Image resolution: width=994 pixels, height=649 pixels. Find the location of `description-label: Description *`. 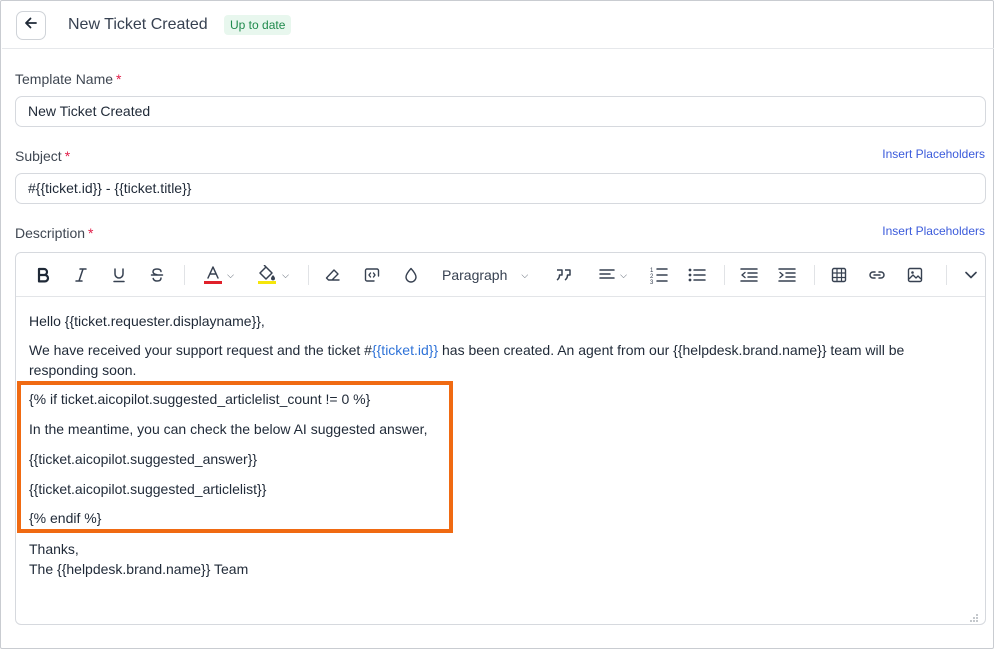

description-label: Description * is located at coordinates (54, 233).